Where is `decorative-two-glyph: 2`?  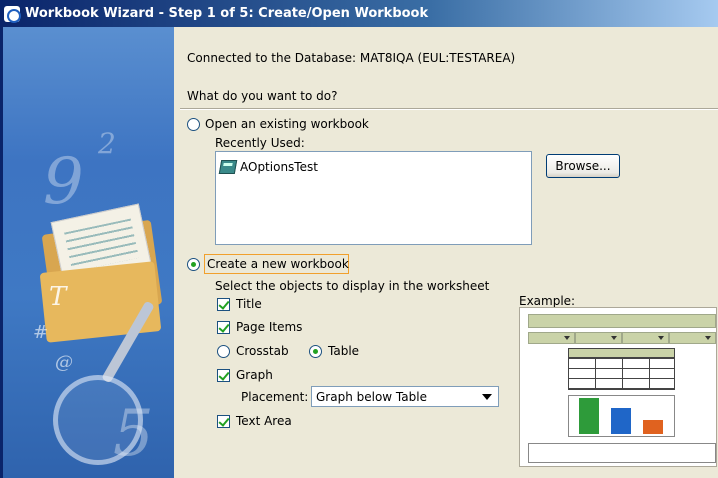
decorative-two-glyph: 2 is located at coordinates (107, 143).